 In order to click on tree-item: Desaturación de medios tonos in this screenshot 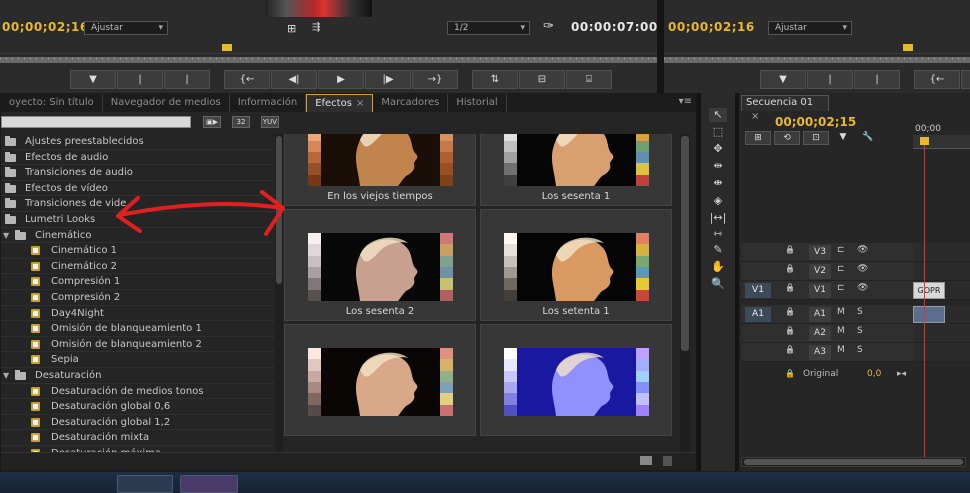, I will do `click(138, 392)`.